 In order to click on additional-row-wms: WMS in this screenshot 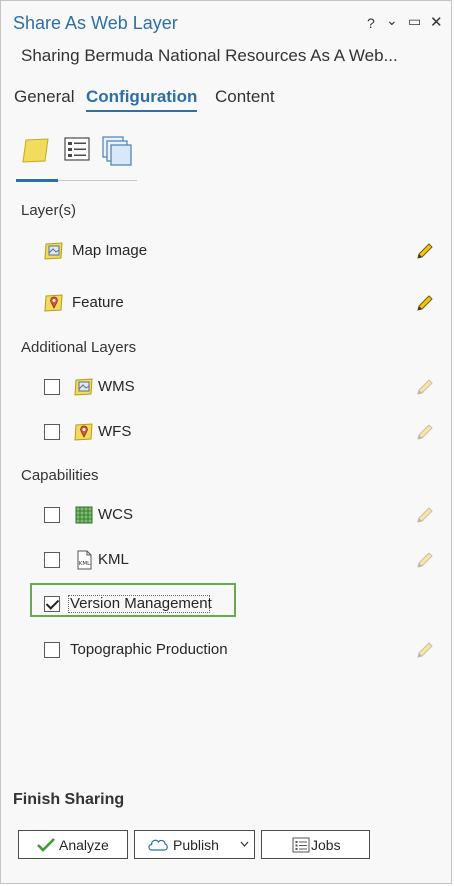, I will do `click(226, 389)`.